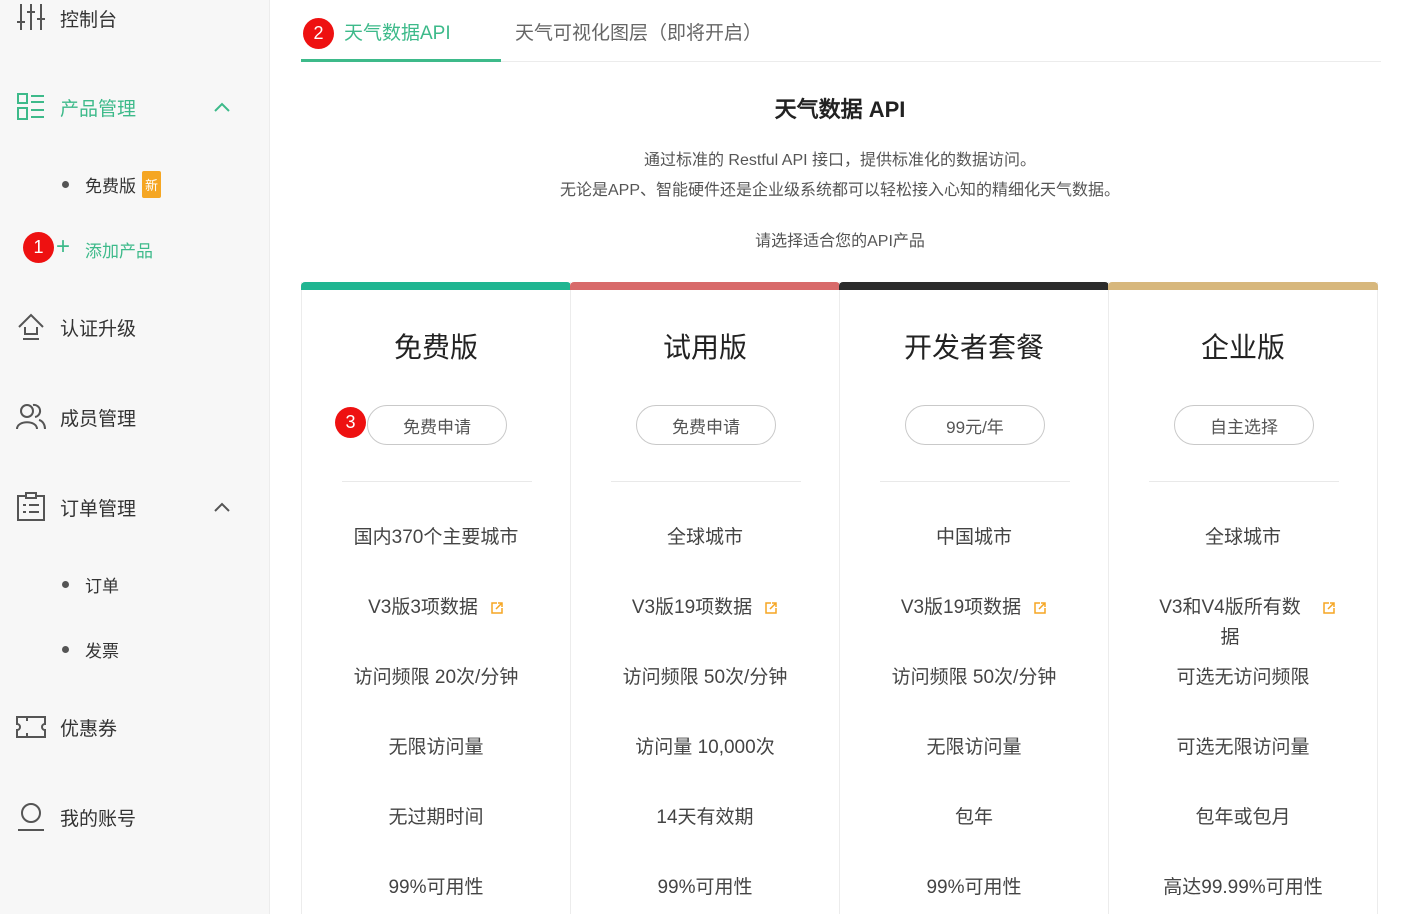 This screenshot has height=914, width=1410. Describe the element at coordinates (102, 651) in the screenshot. I see `sidebar-subitem-label: 发票` at that location.